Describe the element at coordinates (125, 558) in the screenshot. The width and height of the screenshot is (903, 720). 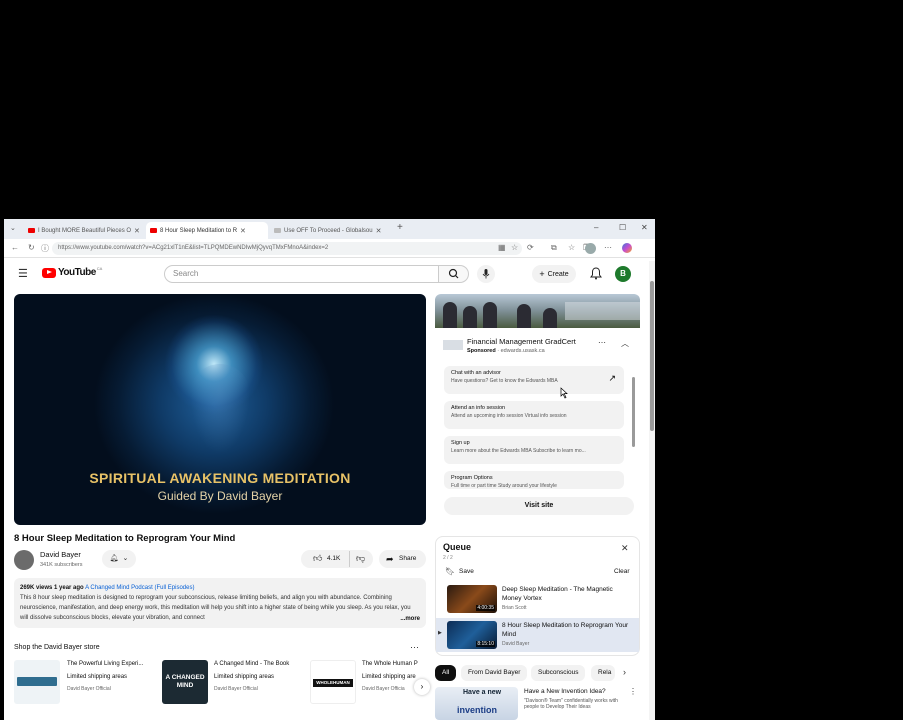
I see `chevron-down-icon: ⌄` at that location.